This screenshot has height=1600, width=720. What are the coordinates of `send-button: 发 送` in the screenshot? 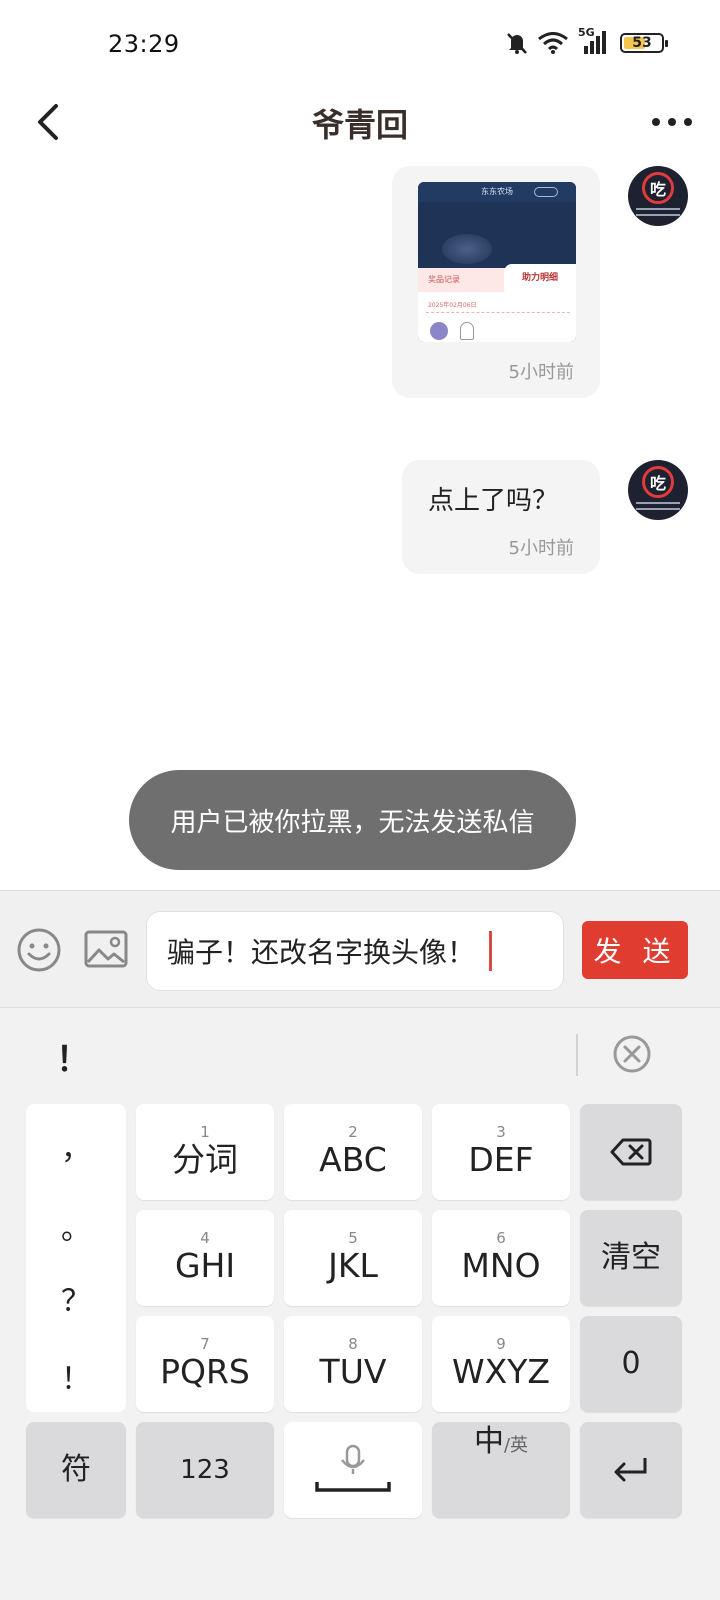 It's located at (635, 950).